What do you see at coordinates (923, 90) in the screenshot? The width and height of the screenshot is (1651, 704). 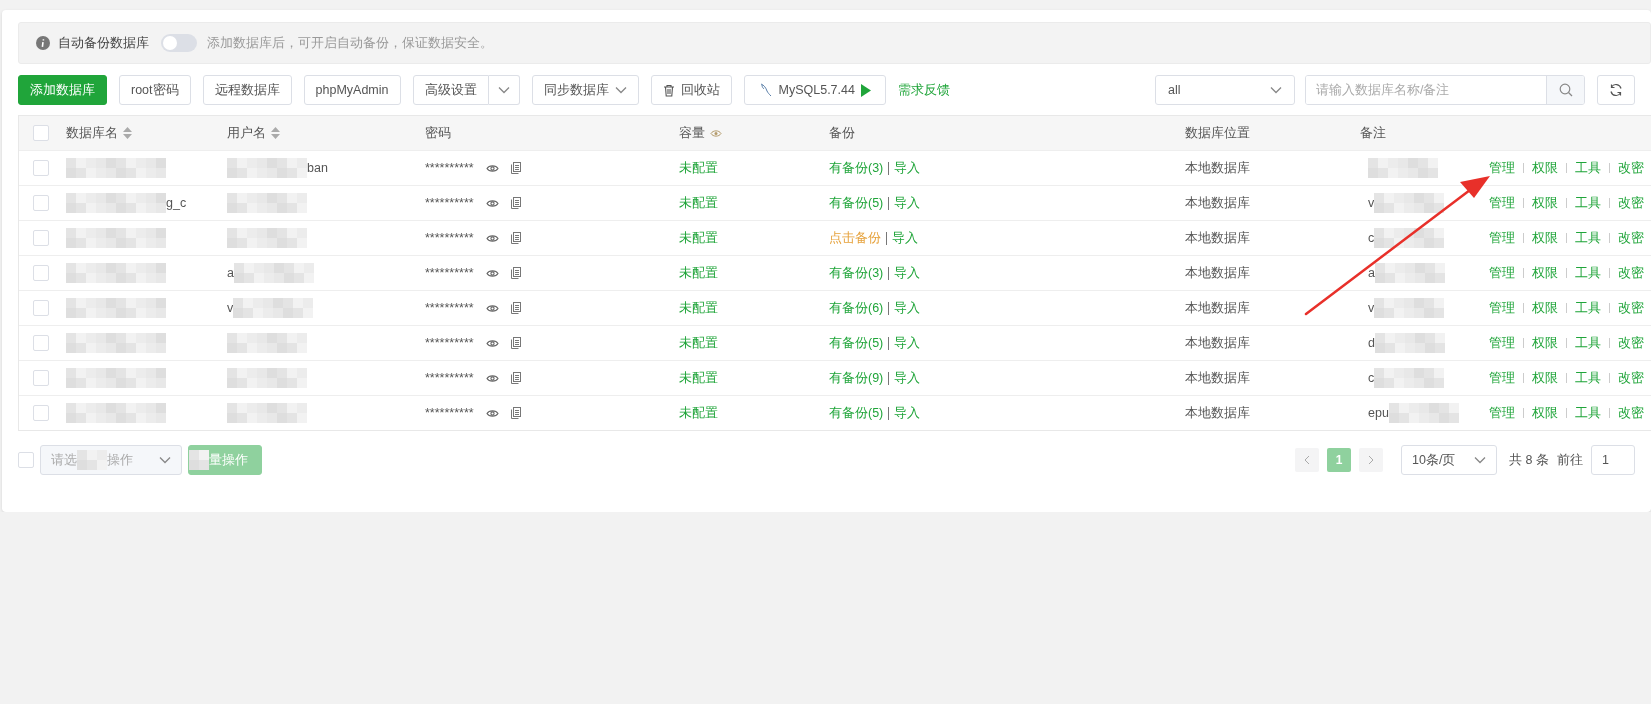 I see `feedback-link: 需求反馈` at bounding box center [923, 90].